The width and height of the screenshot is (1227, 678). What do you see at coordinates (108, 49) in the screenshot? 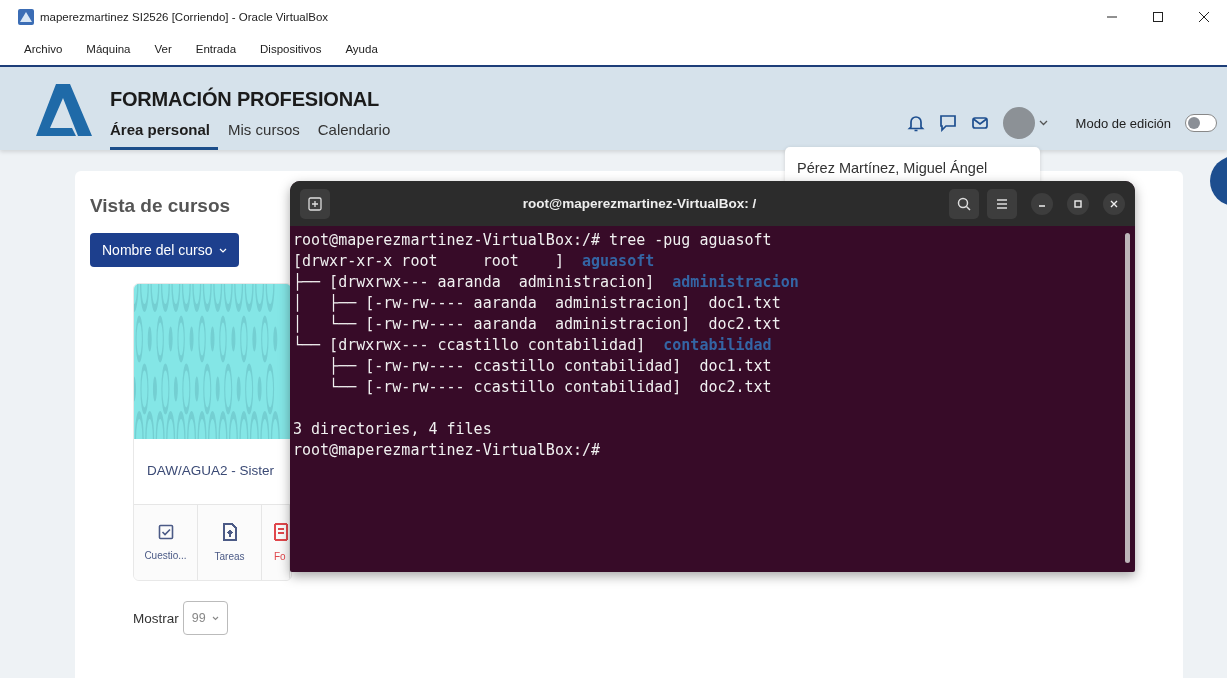
I see `menu-item: Máquina` at bounding box center [108, 49].